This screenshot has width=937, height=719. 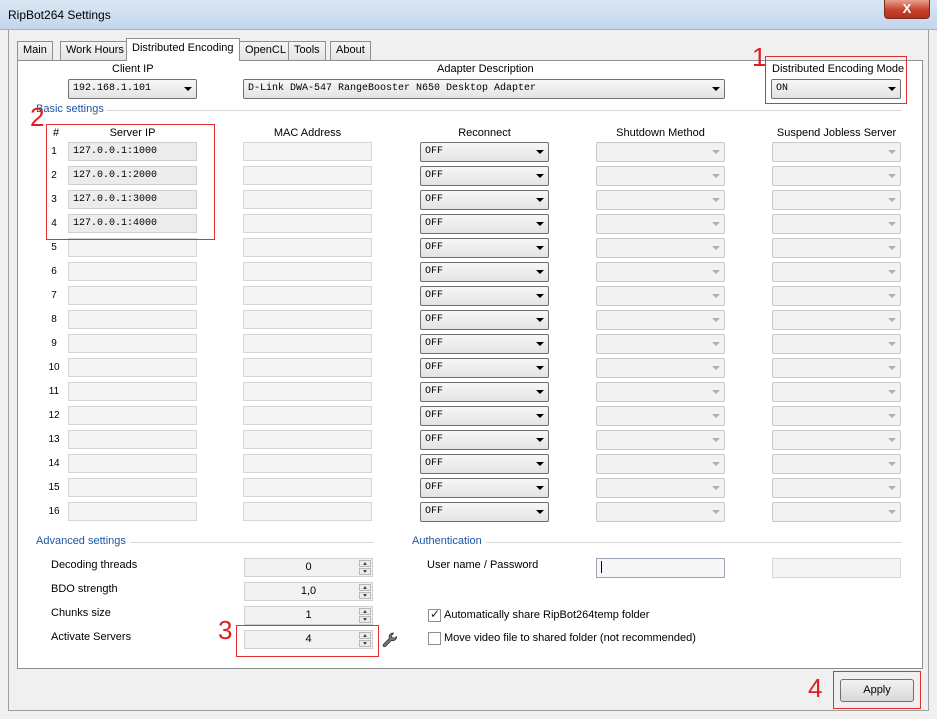 What do you see at coordinates (307, 50) in the screenshot?
I see `tab-tools: Tools` at bounding box center [307, 50].